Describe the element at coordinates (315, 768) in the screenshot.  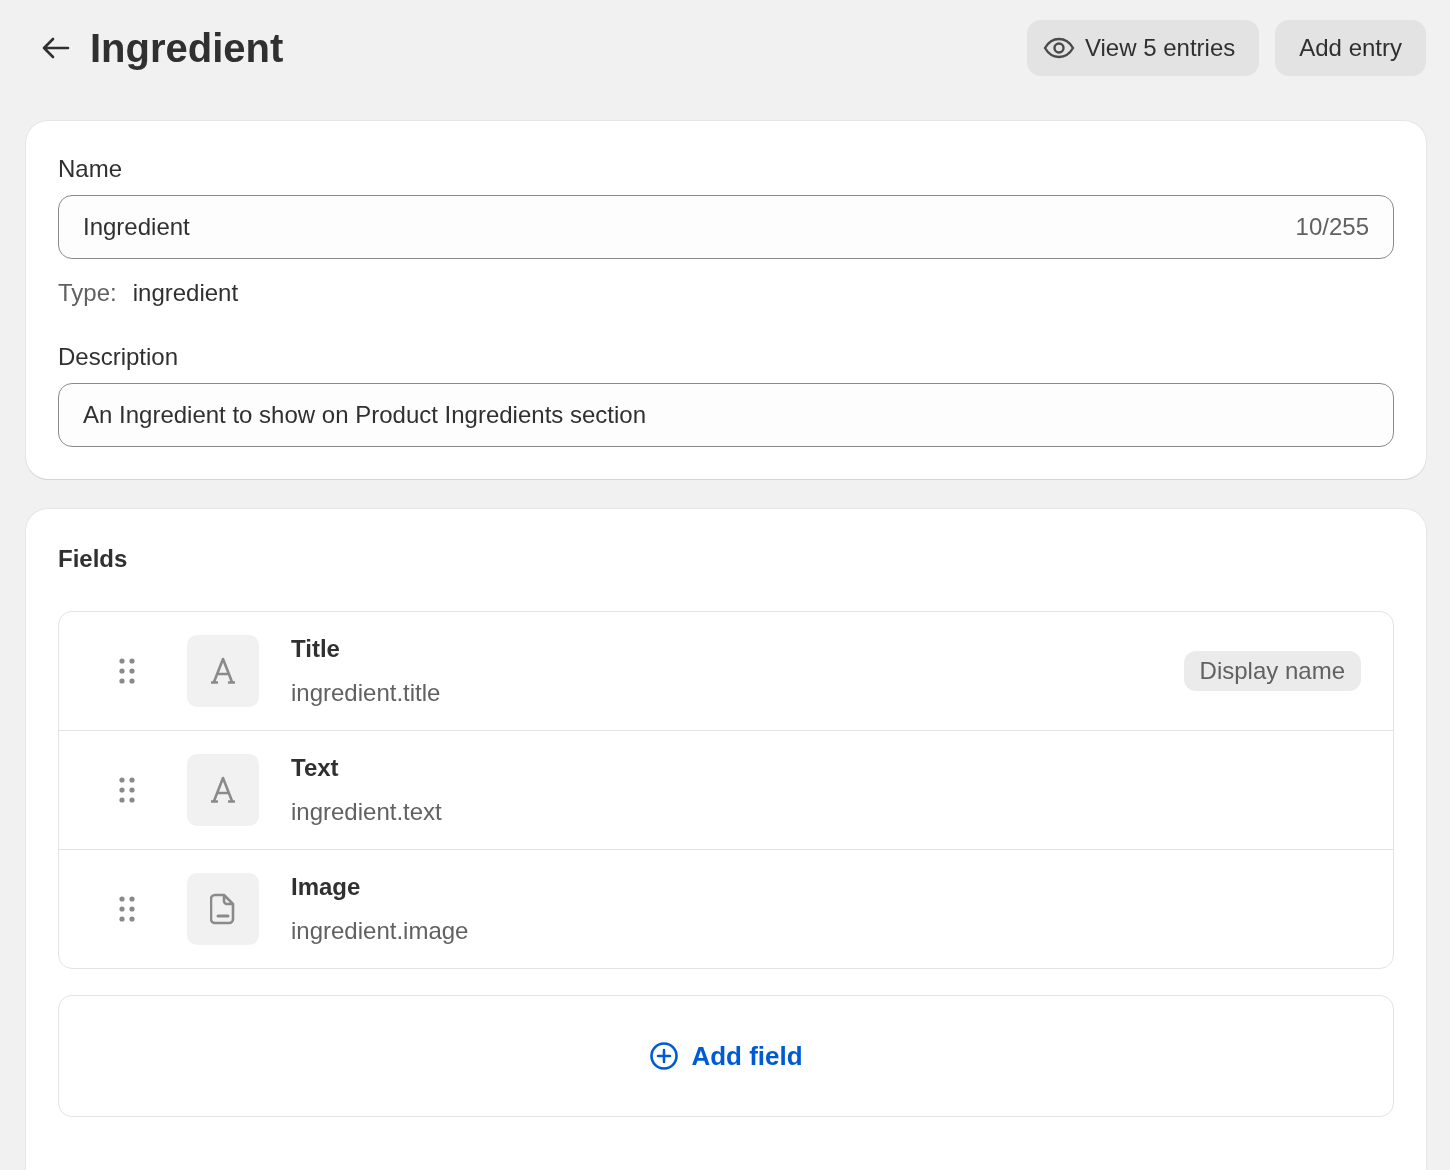
I see `field-name: Text` at that location.